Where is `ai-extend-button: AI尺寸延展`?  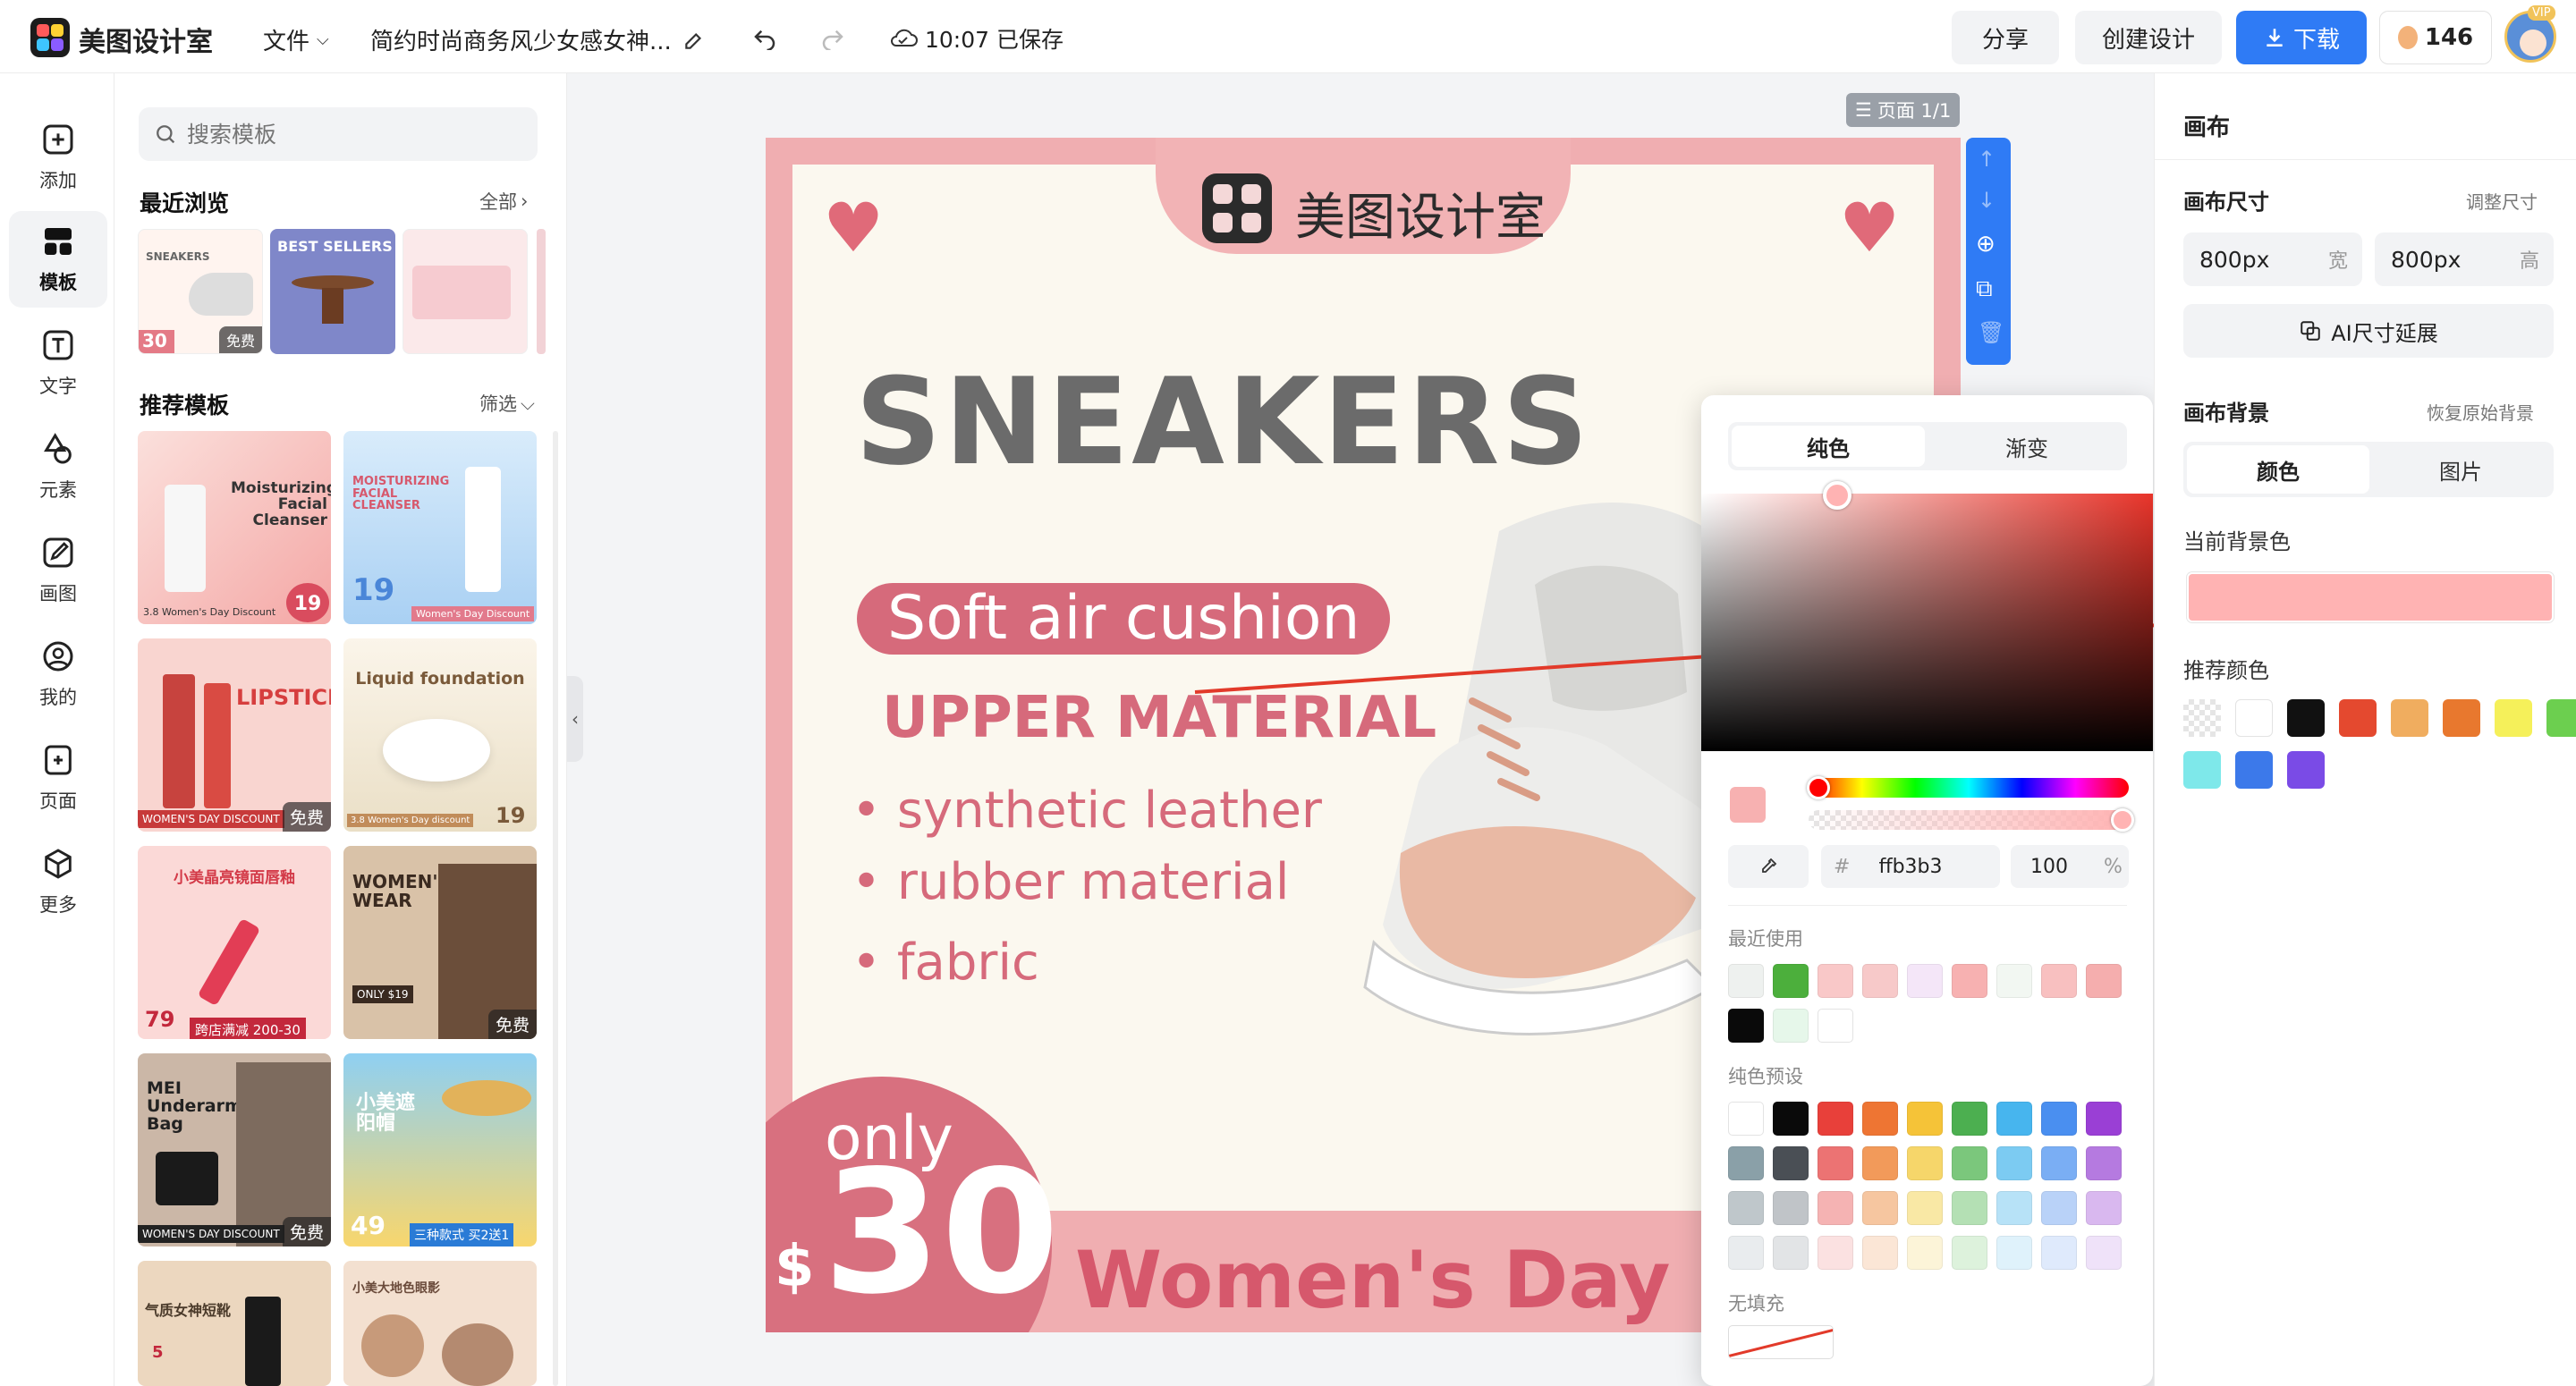
ai-extend-button: AI尺寸延展 is located at coordinates (2368, 331).